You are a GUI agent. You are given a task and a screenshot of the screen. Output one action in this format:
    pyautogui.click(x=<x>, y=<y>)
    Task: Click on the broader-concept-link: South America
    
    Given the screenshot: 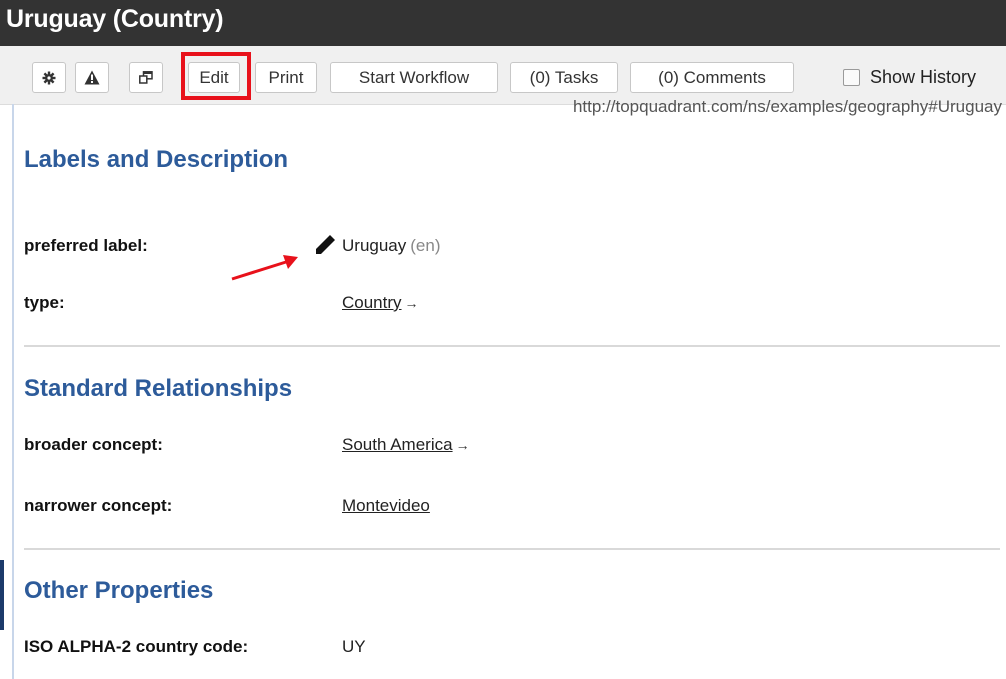 What is the action you would take?
    pyautogui.click(x=397, y=444)
    